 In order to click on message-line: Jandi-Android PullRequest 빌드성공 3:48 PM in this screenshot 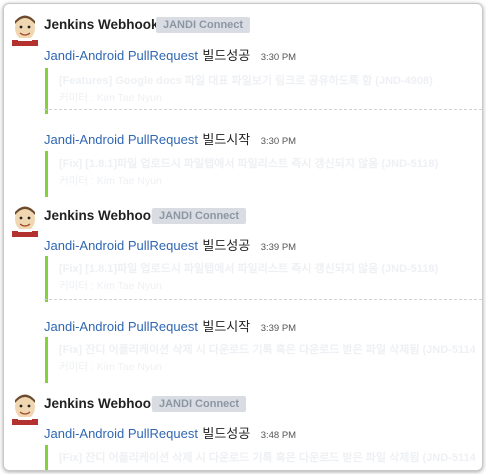, I will do `click(263, 432)`.